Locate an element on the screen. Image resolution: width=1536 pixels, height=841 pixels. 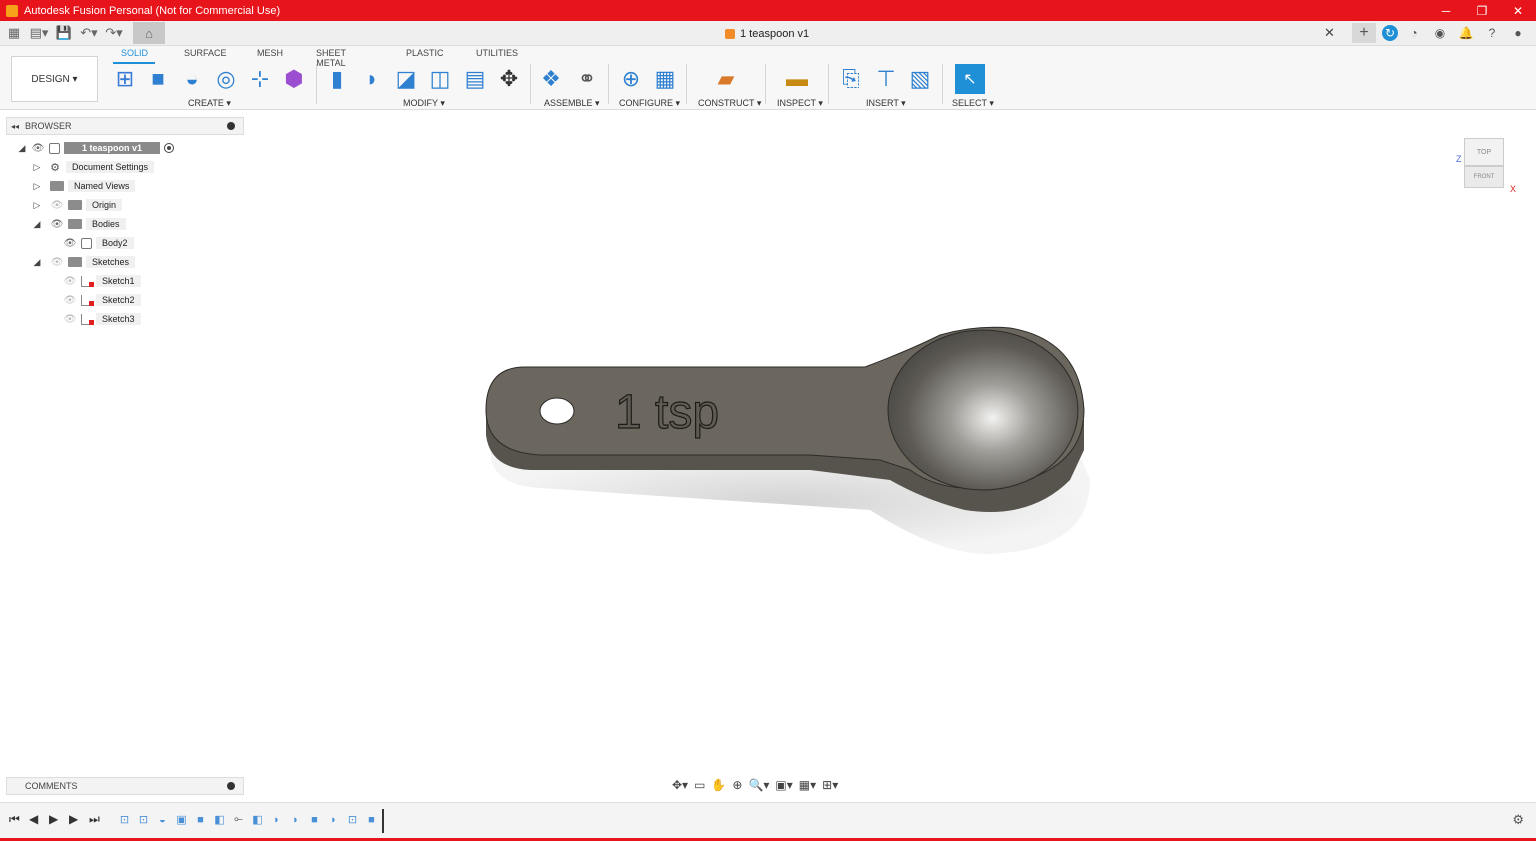
zoom-icon: ⊕ is located at coordinates (737, 785).